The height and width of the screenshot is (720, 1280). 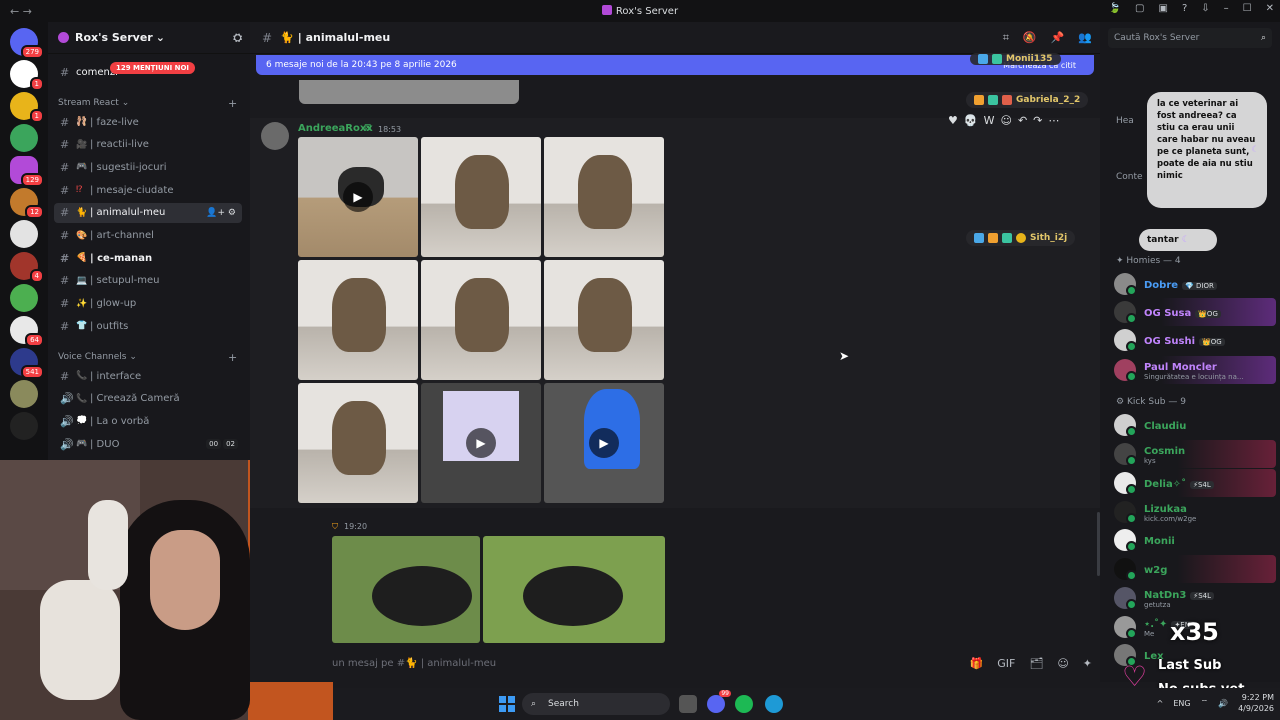 What do you see at coordinates (1194, 598) in the screenshot?
I see `member-item: NatDn3 ⚡S4L getutza` at bounding box center [1194, 598].